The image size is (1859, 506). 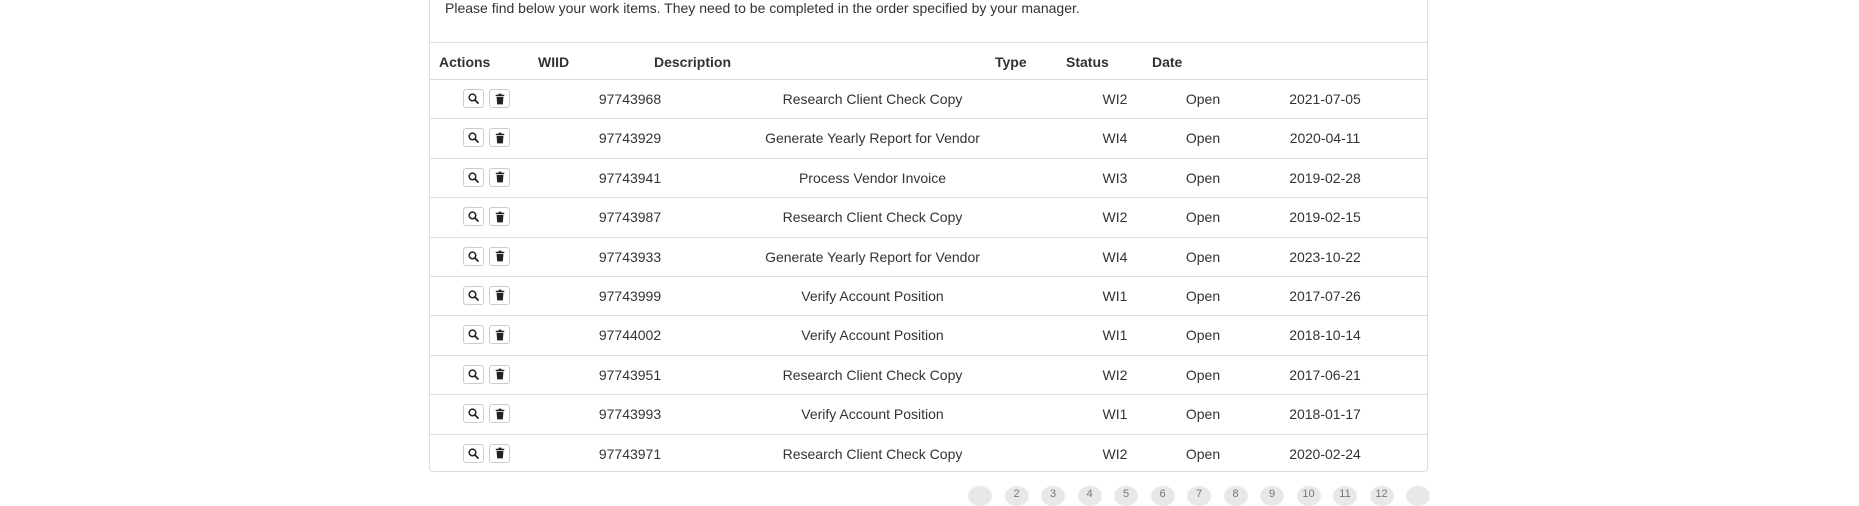 What do you see at coordinates (1325, 177) in the screenshot?
I see `cell-date: 2019-02-28` at bounding box center [1325, 177].